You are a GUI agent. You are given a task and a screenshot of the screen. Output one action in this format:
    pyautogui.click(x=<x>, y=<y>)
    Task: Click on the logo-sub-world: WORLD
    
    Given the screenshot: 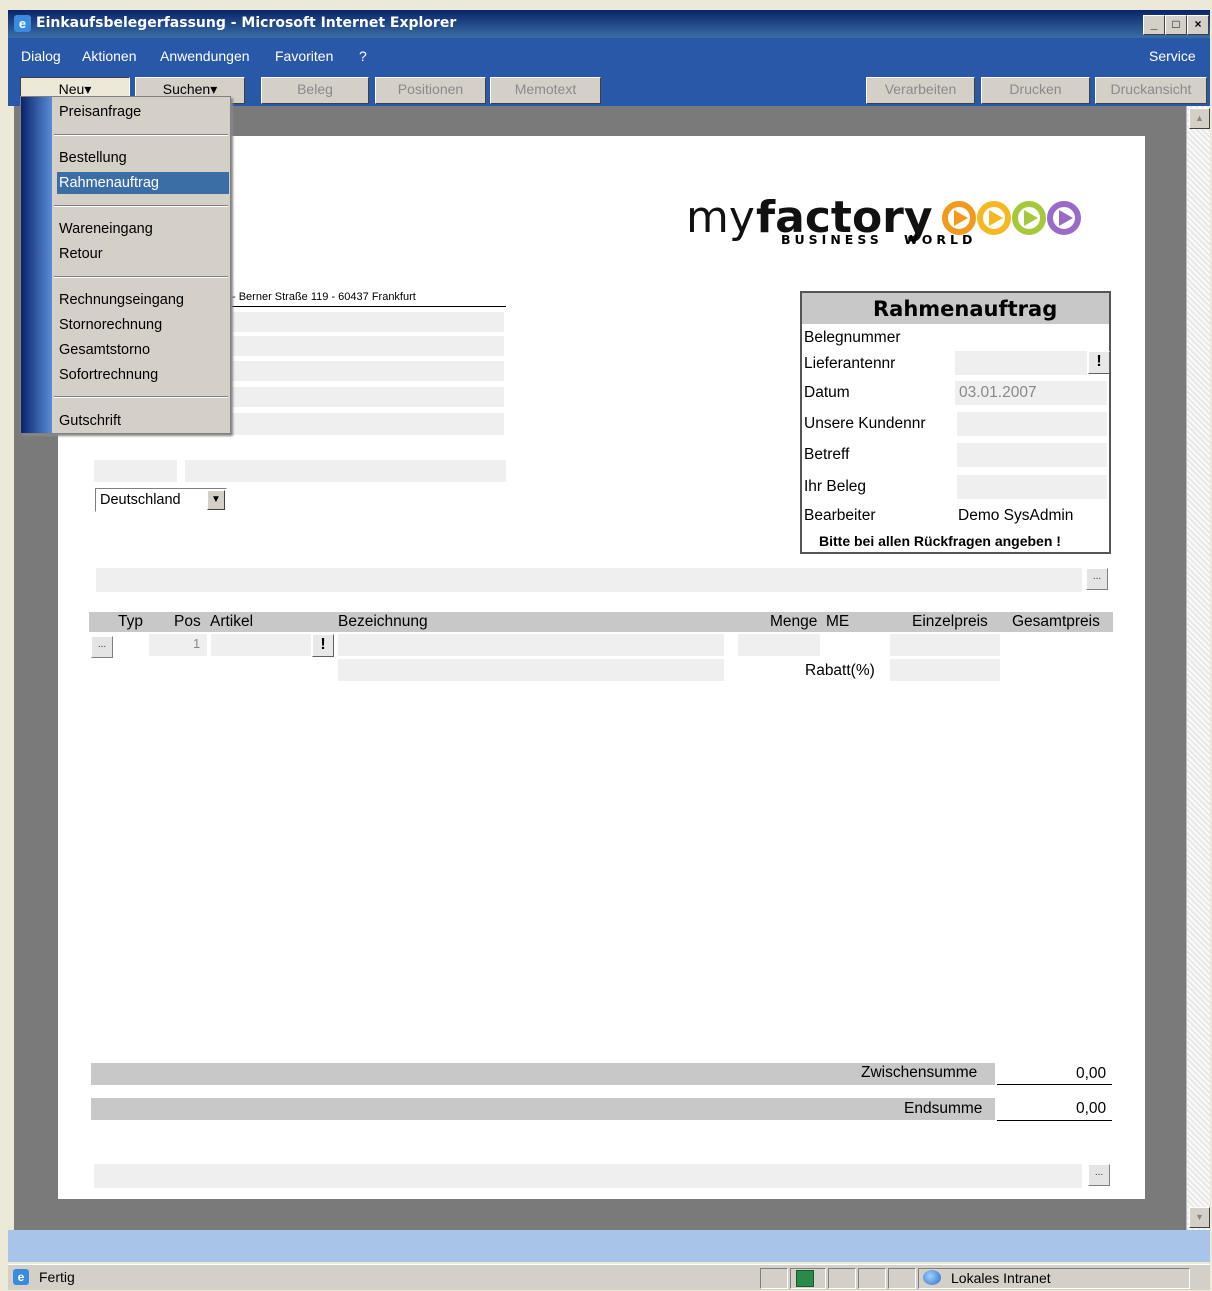 What is the action you would take?
    pyautogui.click(x=940, y=239)
    